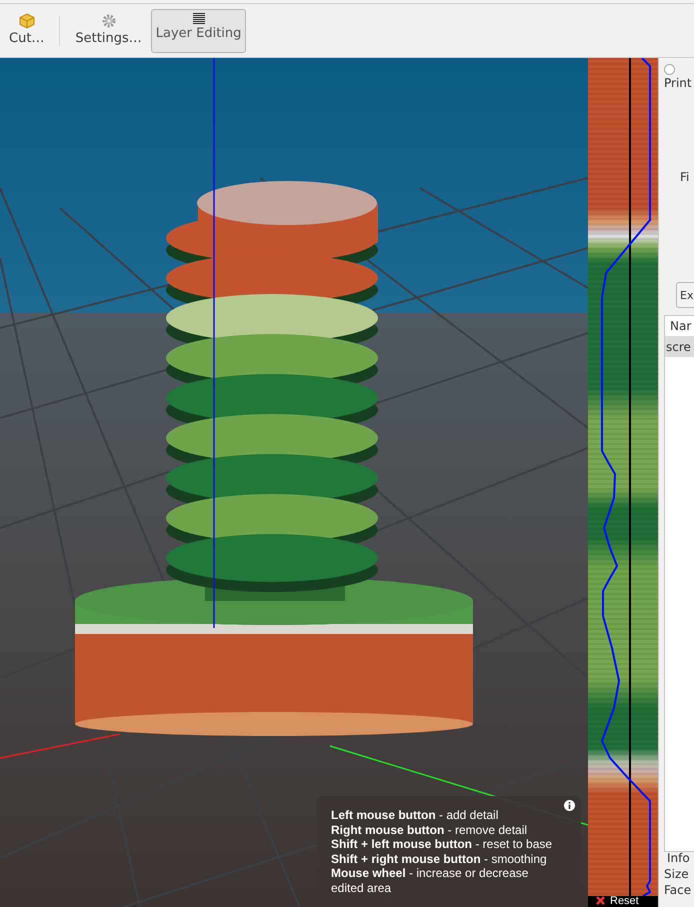 Image resolution: width=694 pixels, height=907 pixels. What do you see at coordinates (623, 477) in the screenshot?
I see `layer-height-profile` at bounding box center [623, 477].